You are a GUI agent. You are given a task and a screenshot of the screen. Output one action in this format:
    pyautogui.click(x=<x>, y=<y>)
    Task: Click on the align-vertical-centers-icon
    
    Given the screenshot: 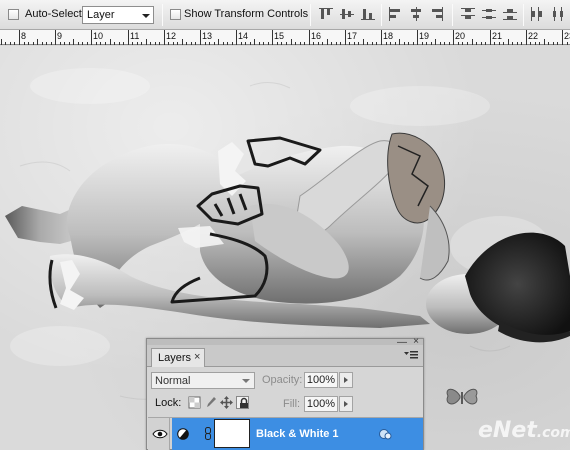 What is the action you would take?
    pyautogui.click(x=347, y=14)
    